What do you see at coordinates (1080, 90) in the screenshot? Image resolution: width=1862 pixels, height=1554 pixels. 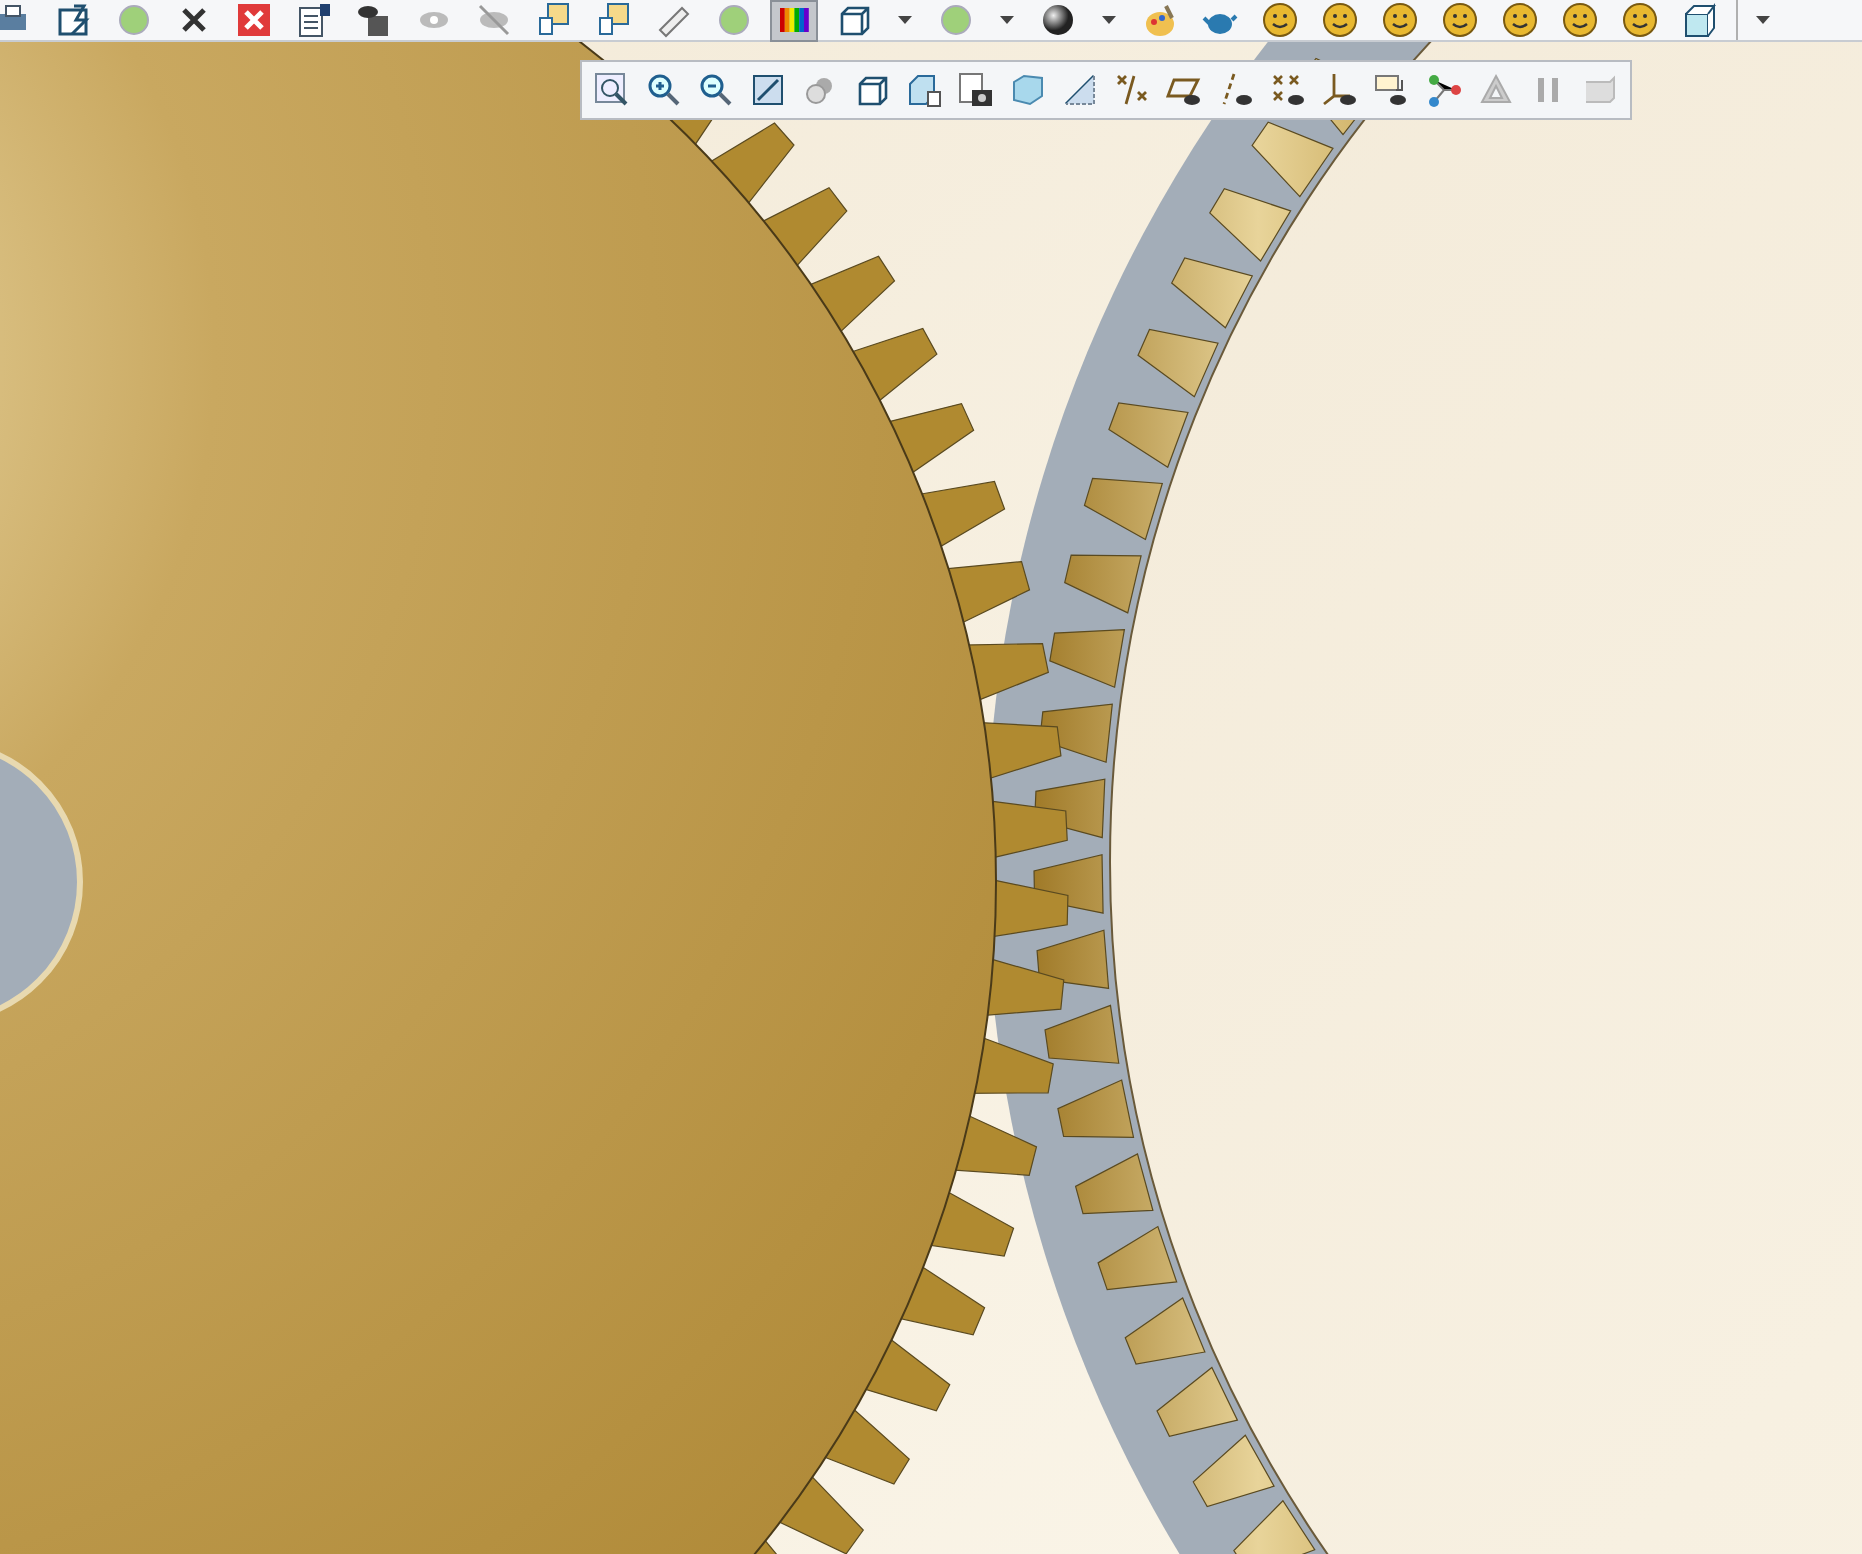 I see `plane-icon` at bounding box center [1080, 90].